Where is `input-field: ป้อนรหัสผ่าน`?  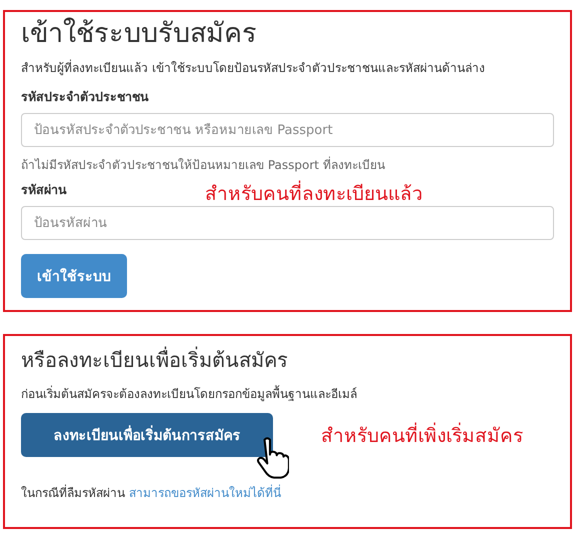 input-field: ป้อนรหัสผ่าน is located at coordinates (287, 223).